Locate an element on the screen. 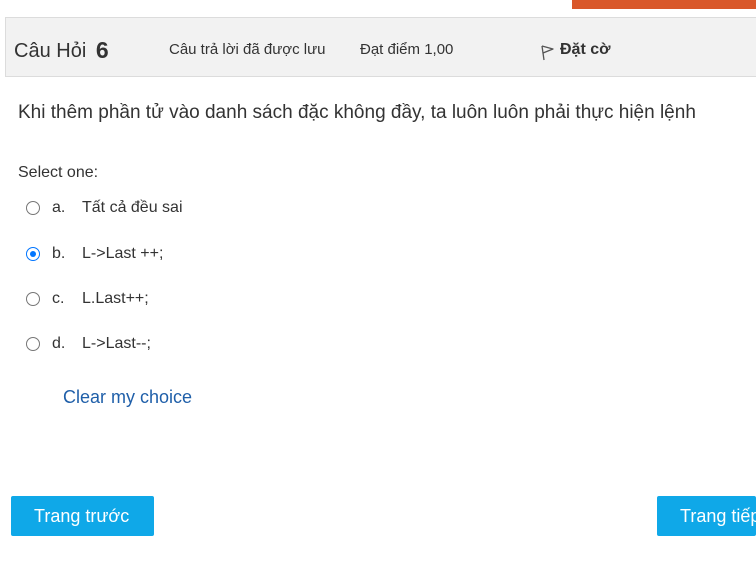  option-b: b. L->Last ++; is located at coordinates (94, 254).